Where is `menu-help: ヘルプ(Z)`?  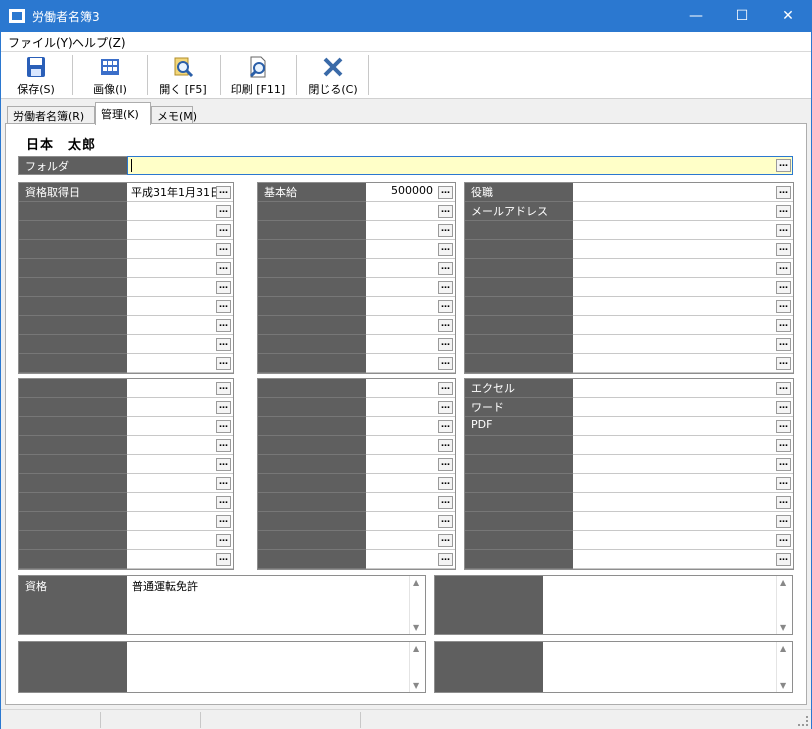
menu-help: ヘルプ(Z) is located at coordinates (99, 42).